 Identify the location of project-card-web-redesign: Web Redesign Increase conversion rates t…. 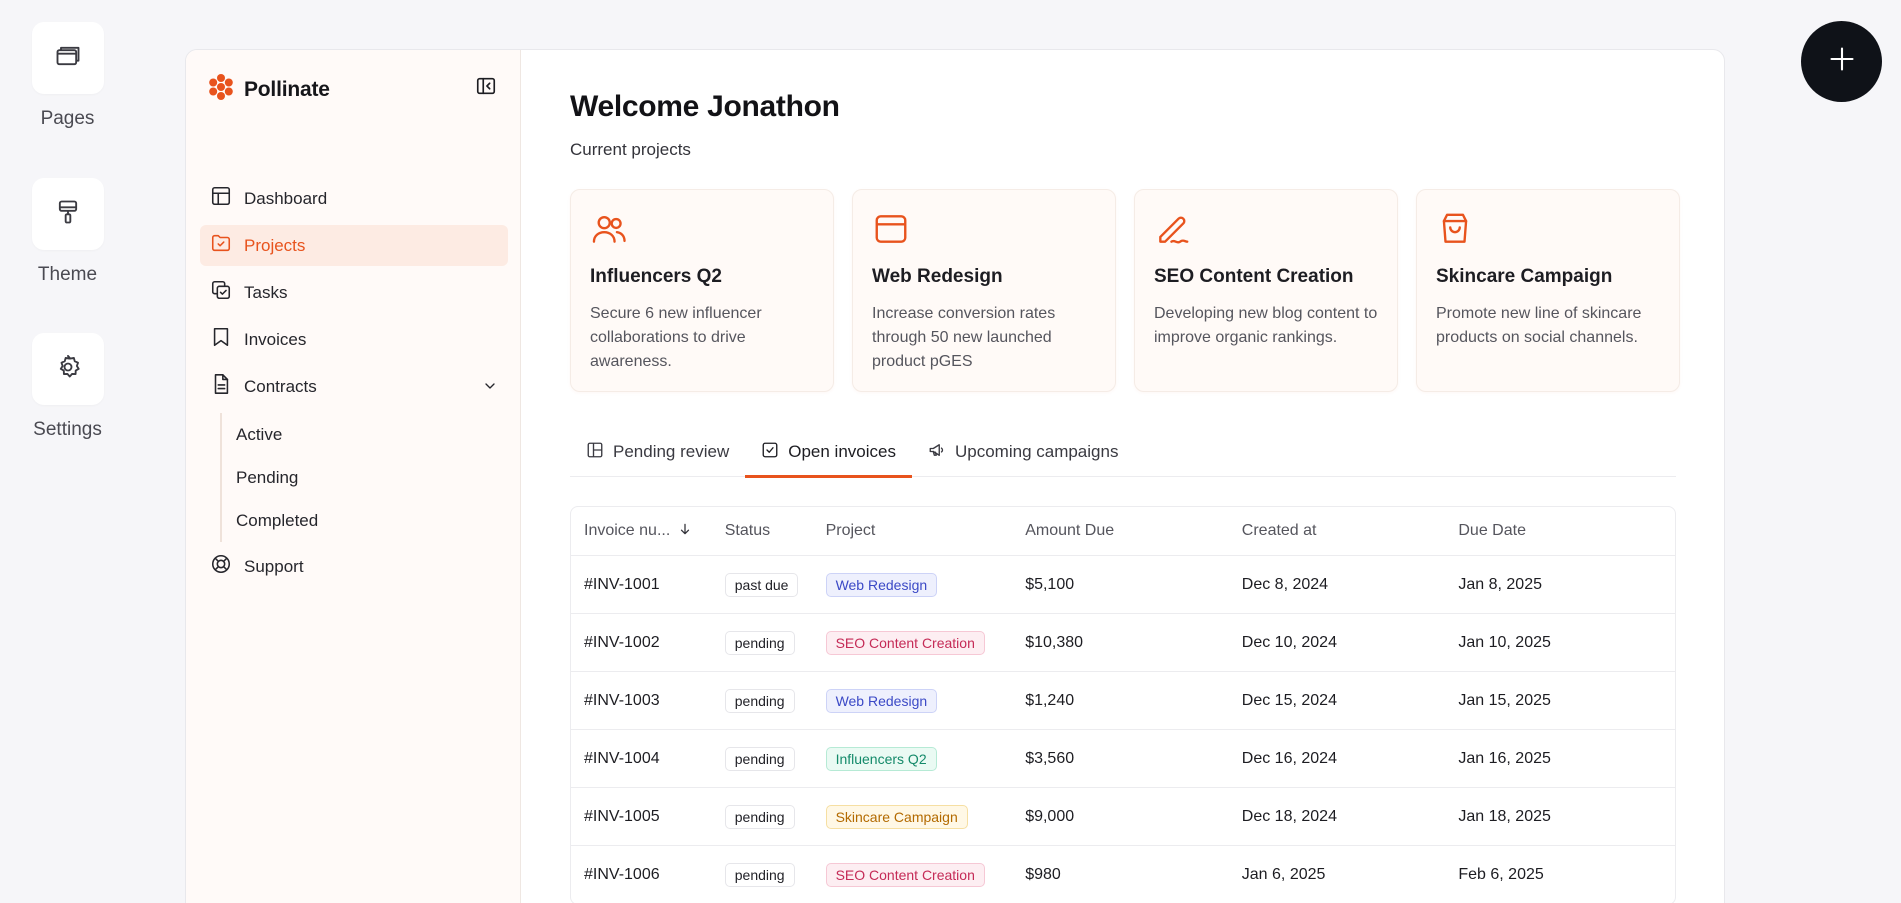
(984, 290).